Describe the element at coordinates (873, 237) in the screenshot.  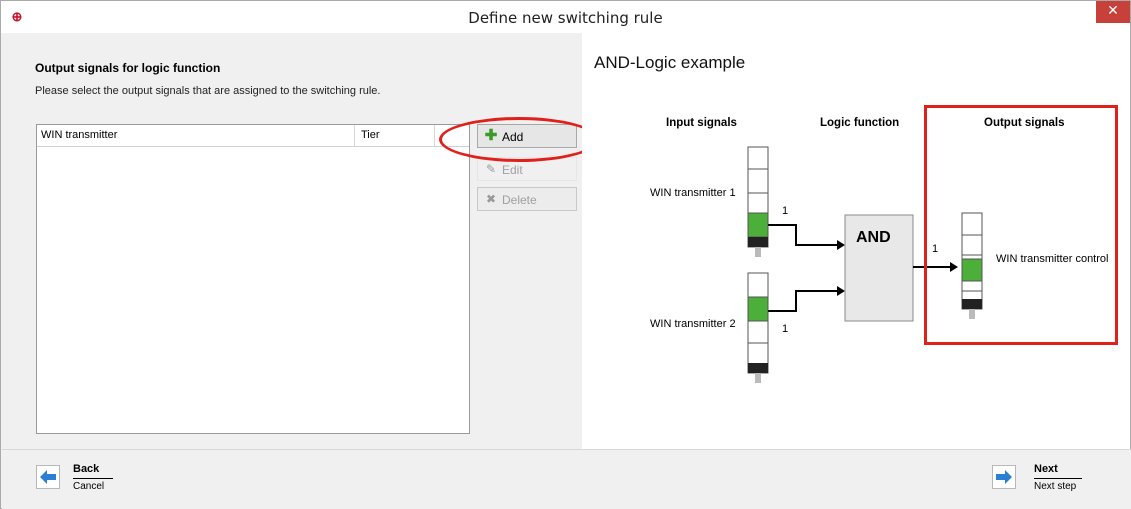
I see `and-label: AND` at that location.